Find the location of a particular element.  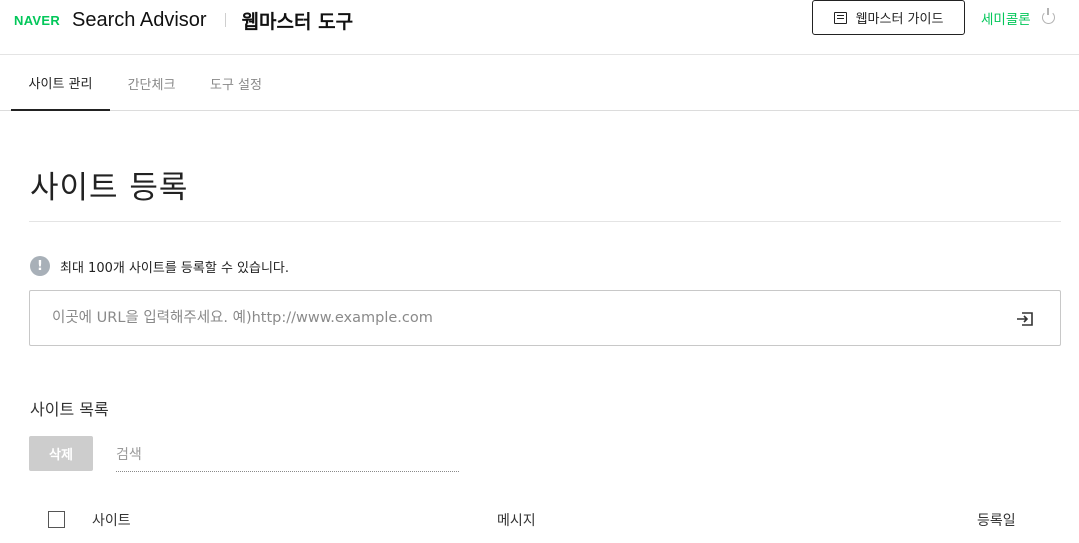

notice-text: 최대 100개 사이트를 등록할 수 있습니다. is located at coordinates (175, 268).